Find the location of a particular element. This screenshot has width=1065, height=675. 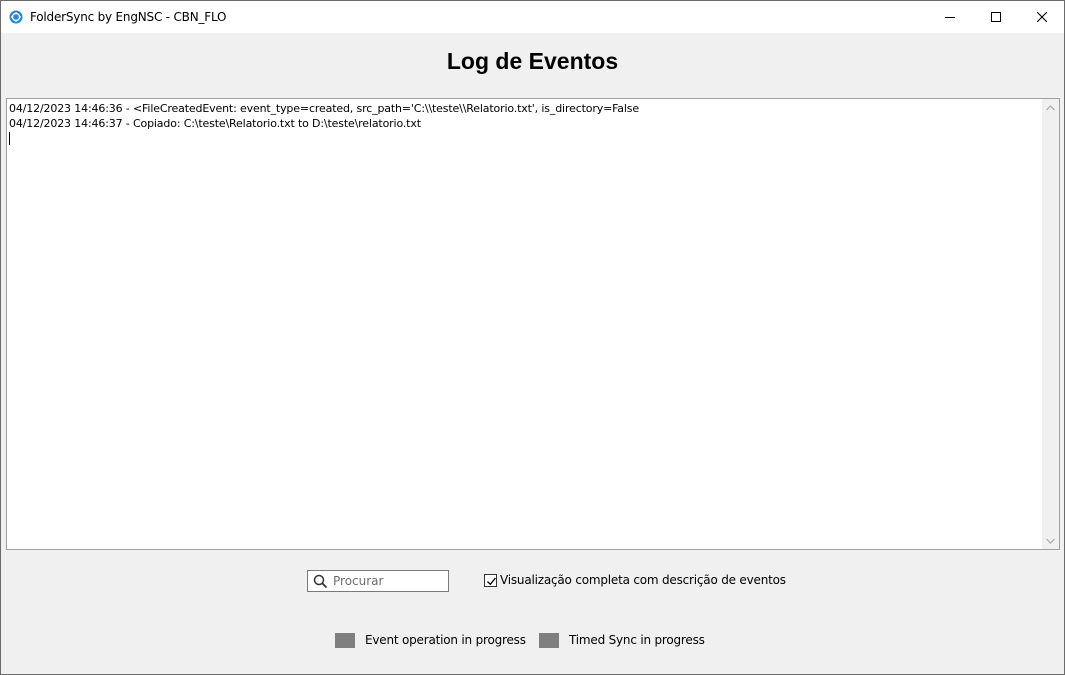

close-icon is located at coordinates (1042, 17).